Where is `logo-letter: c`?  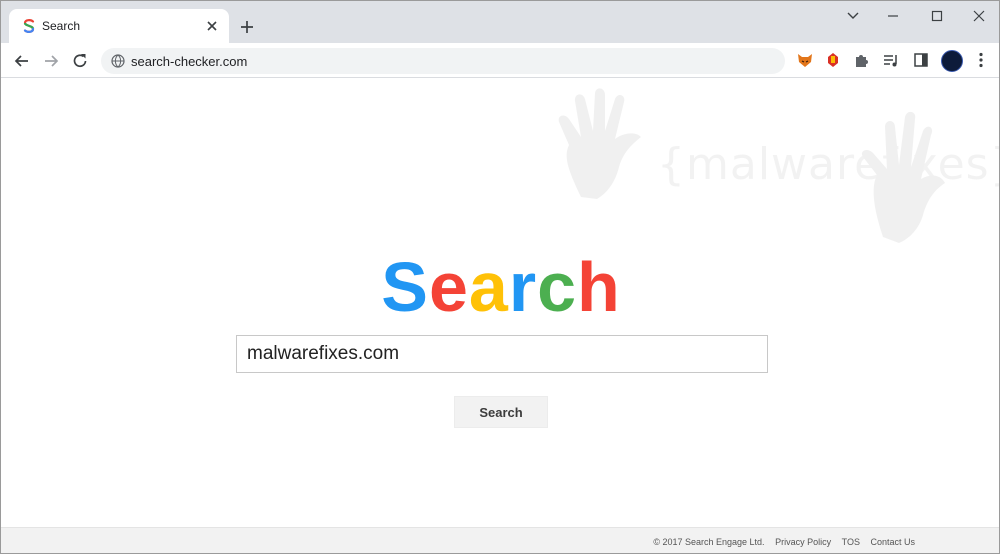 logo-letter: c is located at coordinates (557, 287).